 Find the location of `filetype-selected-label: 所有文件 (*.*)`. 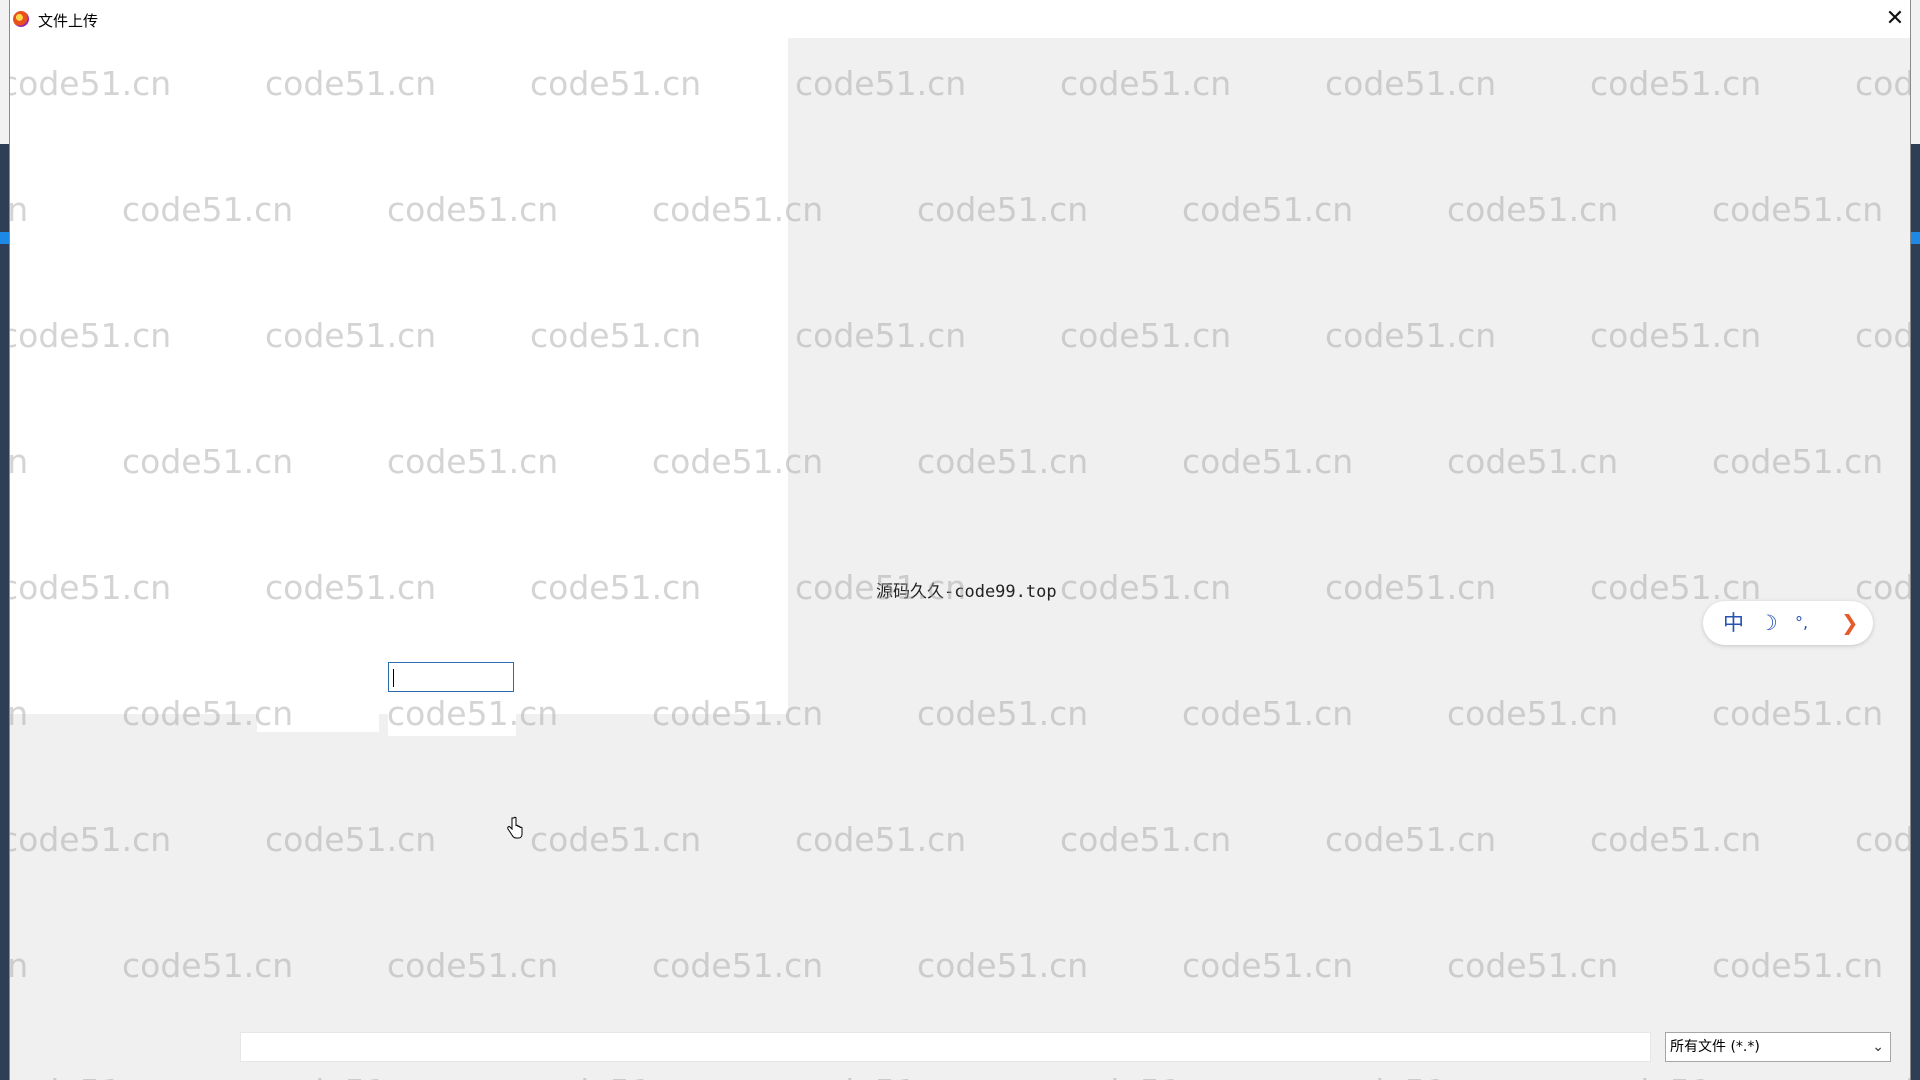

filetype-selected-label: 所有文件 (*.*) is located at coordinates (1715, 1047).